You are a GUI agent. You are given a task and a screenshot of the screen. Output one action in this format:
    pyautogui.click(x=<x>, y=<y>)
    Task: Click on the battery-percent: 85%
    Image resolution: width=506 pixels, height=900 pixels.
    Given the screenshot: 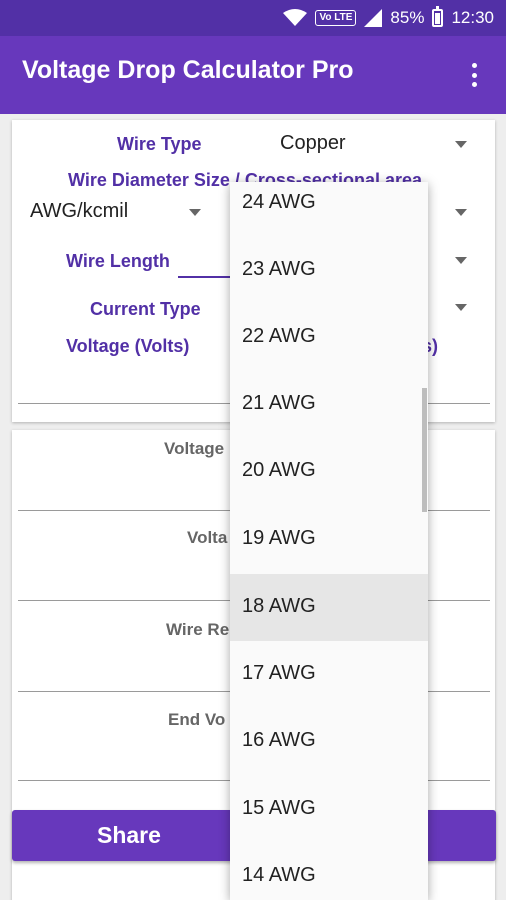 What is the action you would take?
    pyautogui.click(x=407, y=17)
    